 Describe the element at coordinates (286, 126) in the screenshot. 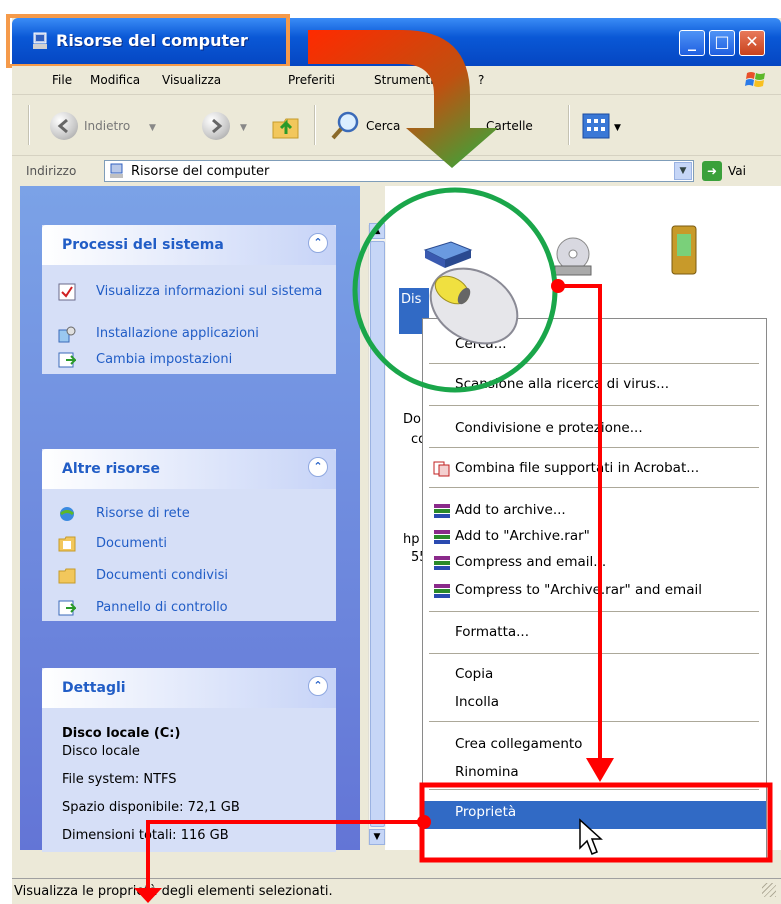

I see `up-folder-icon` at that location.